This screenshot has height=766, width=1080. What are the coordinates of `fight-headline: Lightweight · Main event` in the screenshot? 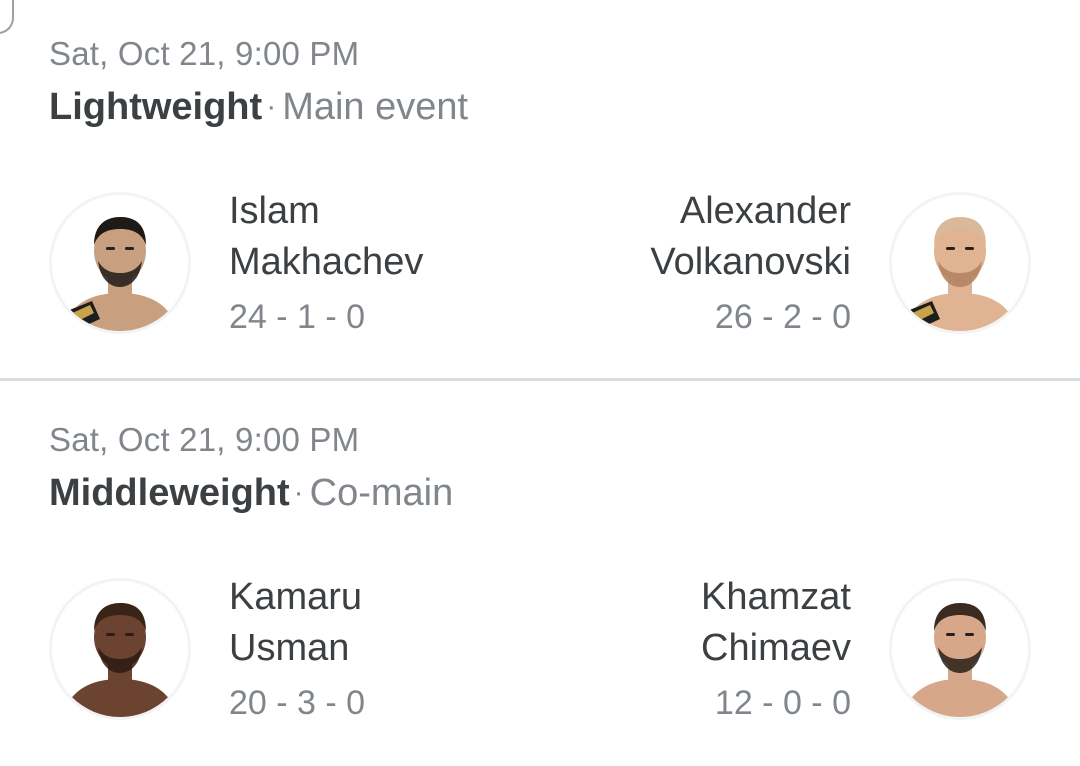 It's located at (258, 107).